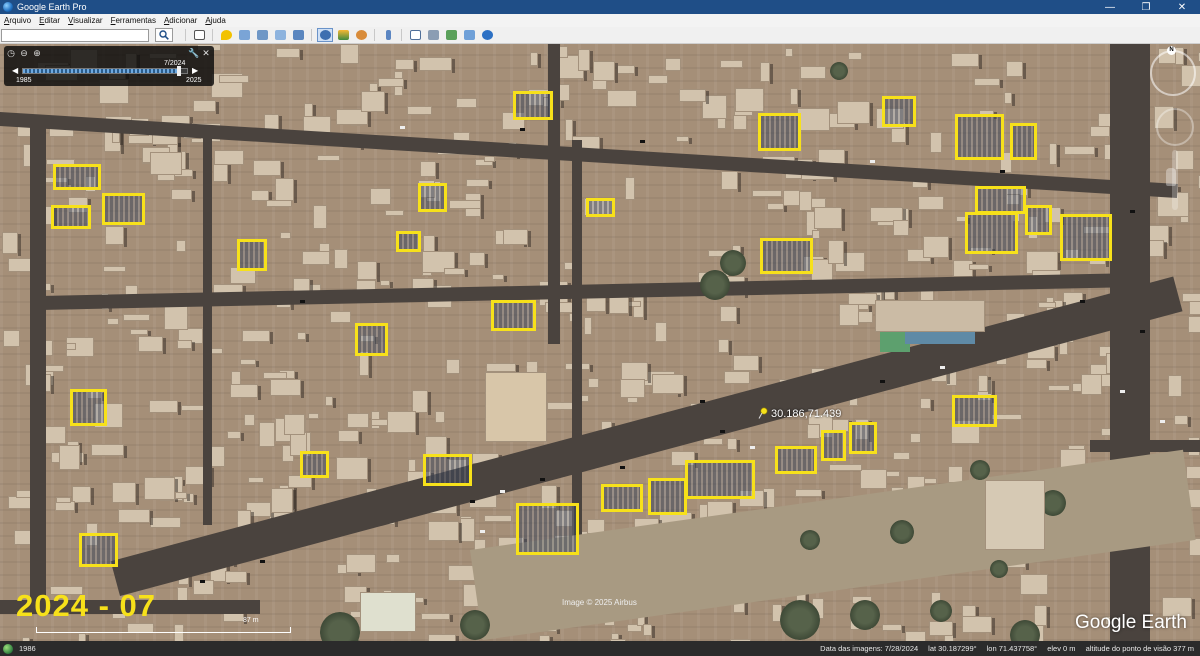 The width and height of the screenshot is (1200, 656). I want to click on save-image-button, so click(451, 35).